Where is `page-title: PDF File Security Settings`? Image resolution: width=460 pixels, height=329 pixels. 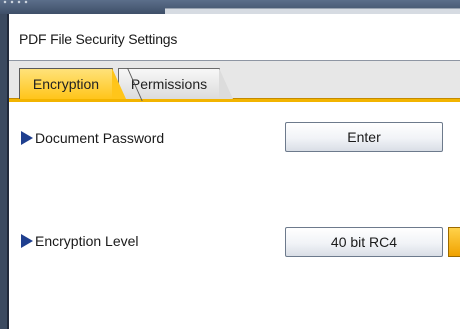
page-title: PDF File Security Settings is located at coordinates (98, 39).